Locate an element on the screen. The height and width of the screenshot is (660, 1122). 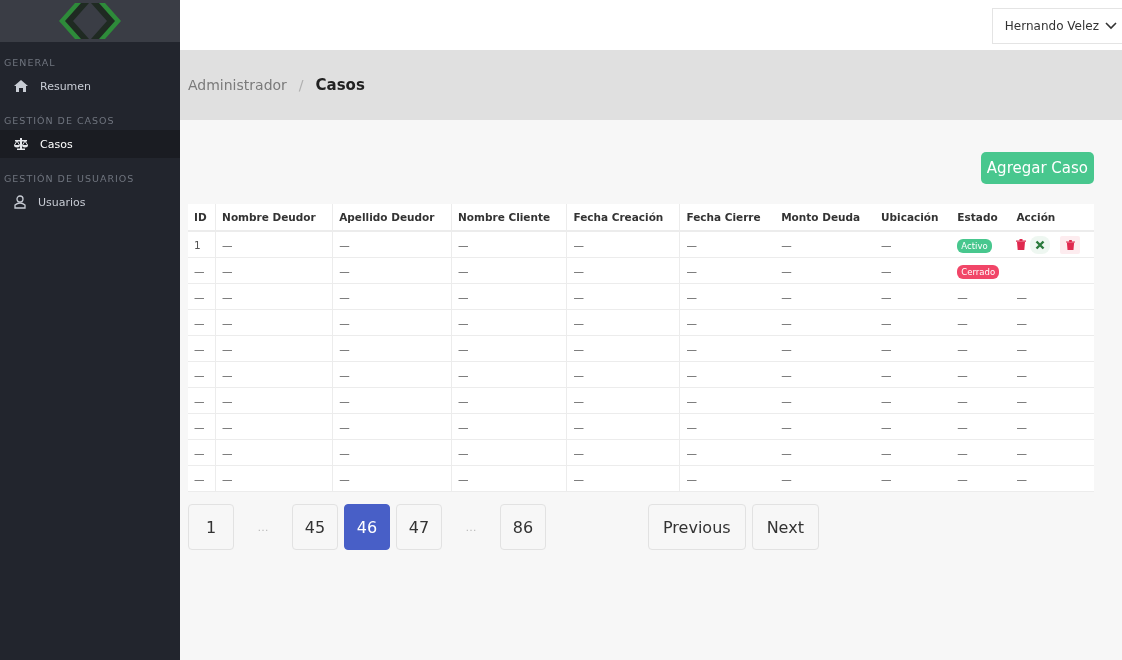
table-cell: 1 is located at coordinates (197, 244).